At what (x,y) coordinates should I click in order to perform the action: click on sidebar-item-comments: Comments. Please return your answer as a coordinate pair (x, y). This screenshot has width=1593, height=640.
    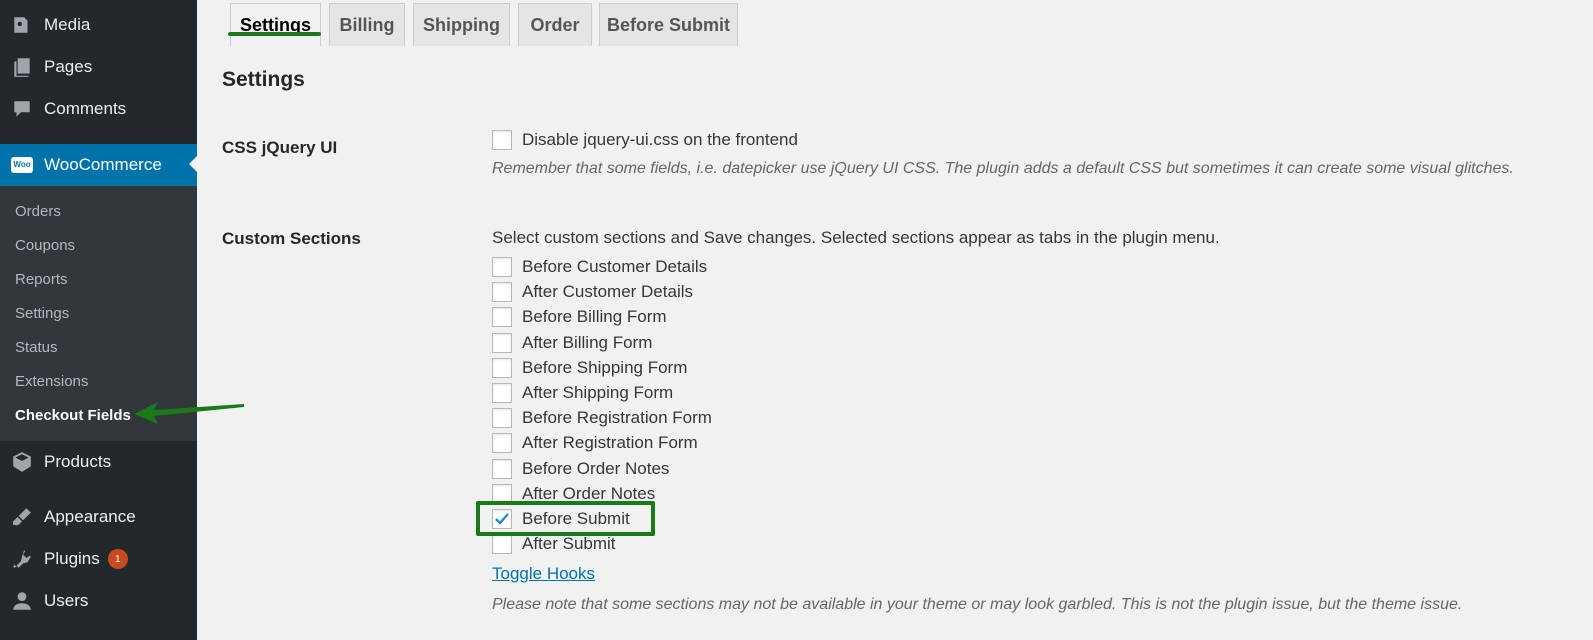
    Looking at the image, I should click on (98, 109).